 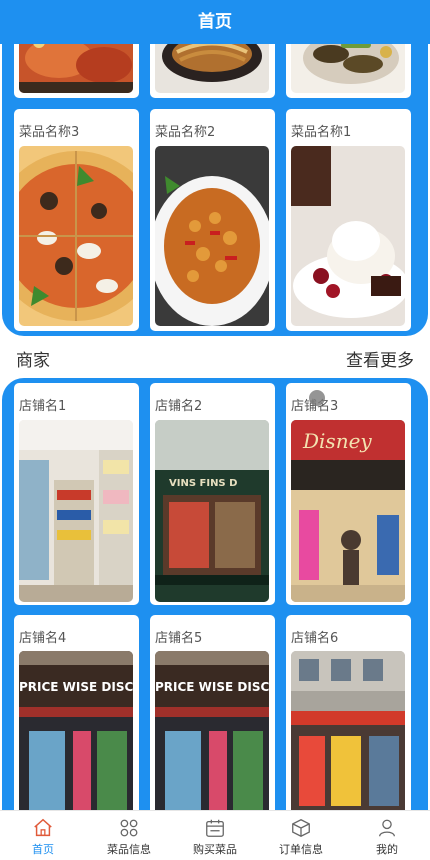 I want to click on shop-image-wine: VINS FINS D, so click(x=212, y=511).